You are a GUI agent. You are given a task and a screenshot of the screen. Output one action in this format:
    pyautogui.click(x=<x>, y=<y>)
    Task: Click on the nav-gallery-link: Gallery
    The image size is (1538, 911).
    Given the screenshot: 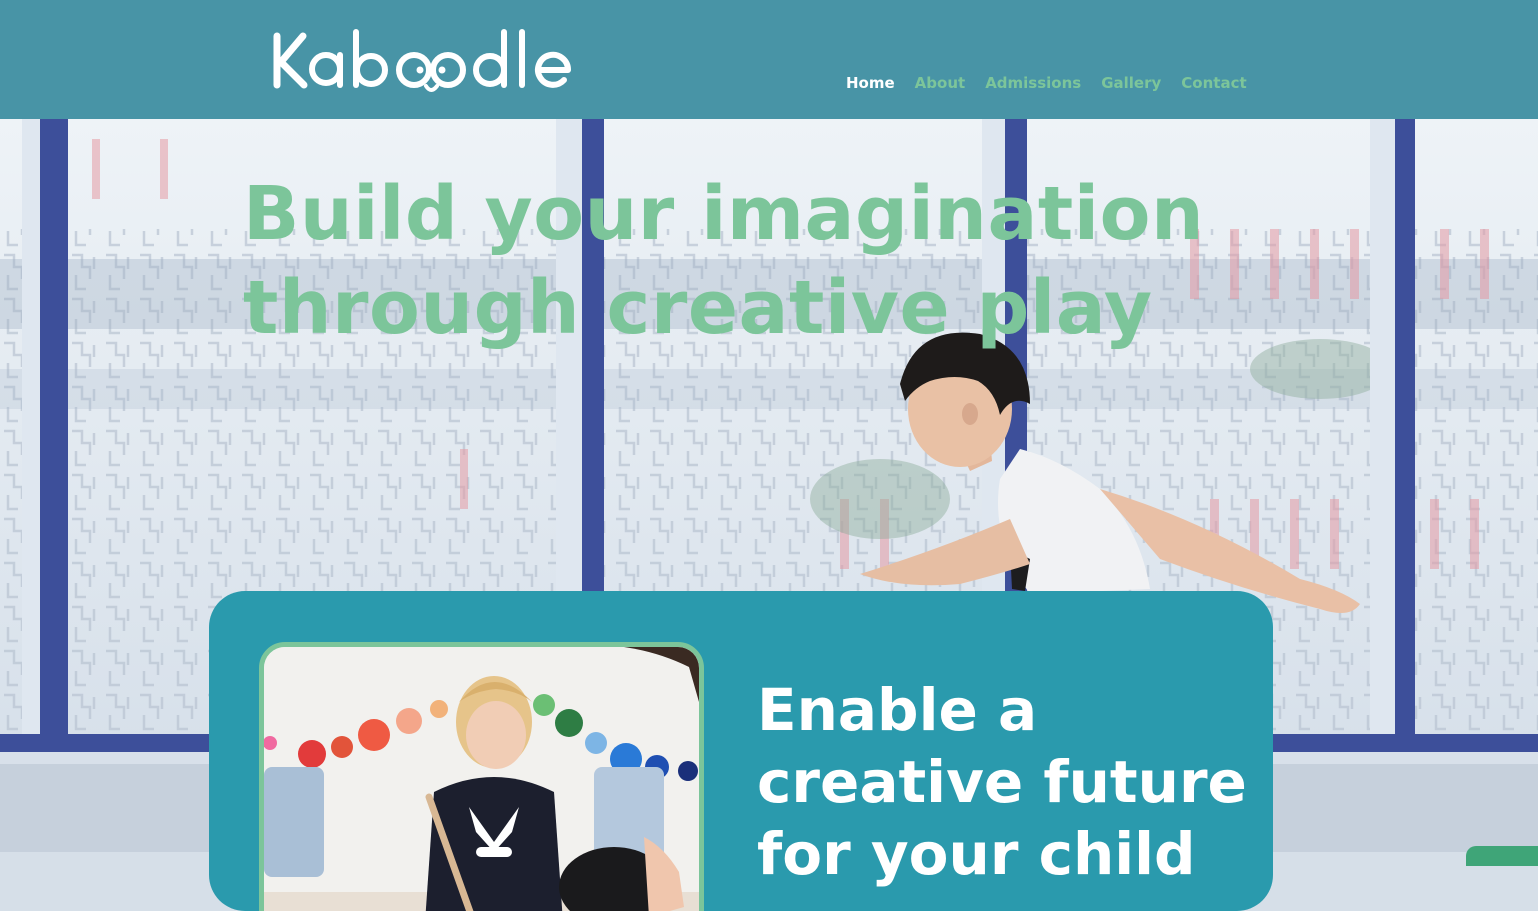 What is the action you would take?
    pyautogui.click(x=1131, y=83)
    